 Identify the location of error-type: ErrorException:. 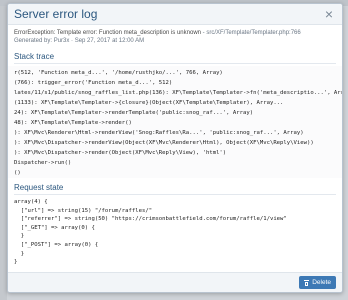
(35, 33).